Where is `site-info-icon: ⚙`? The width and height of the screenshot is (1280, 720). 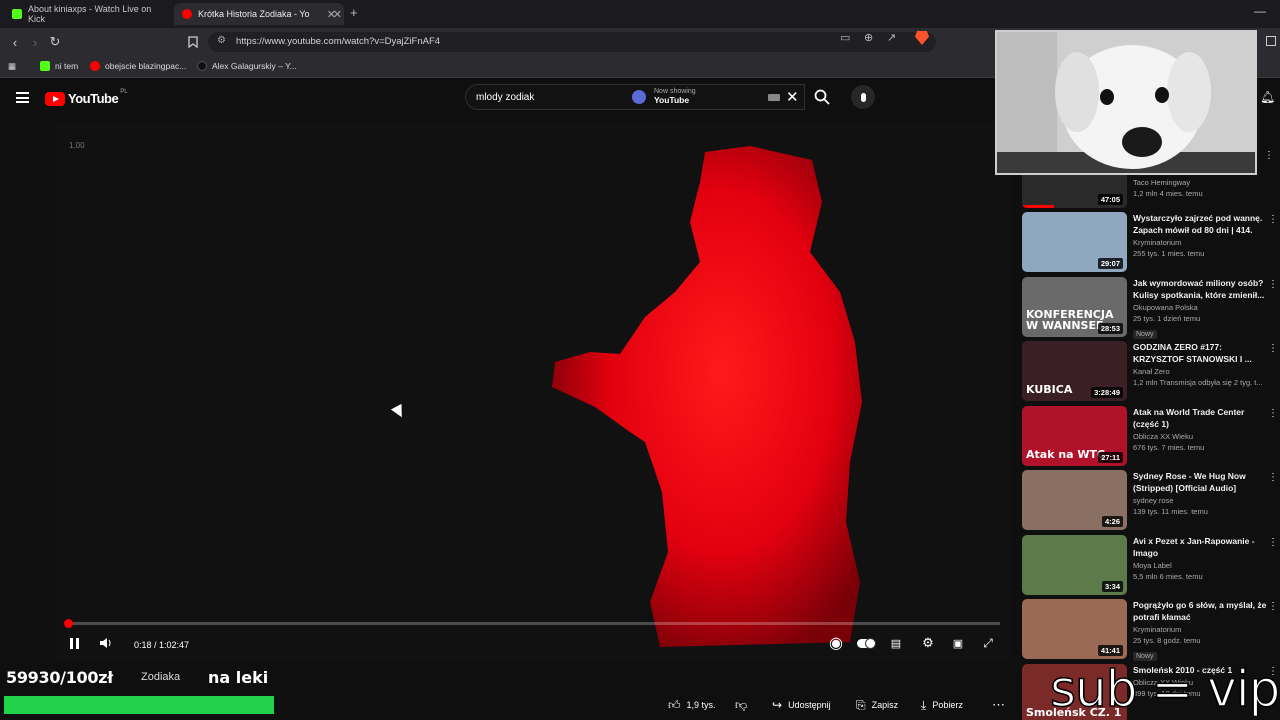
site-info-icon: ⚙ is located at coordinates (221, 40).